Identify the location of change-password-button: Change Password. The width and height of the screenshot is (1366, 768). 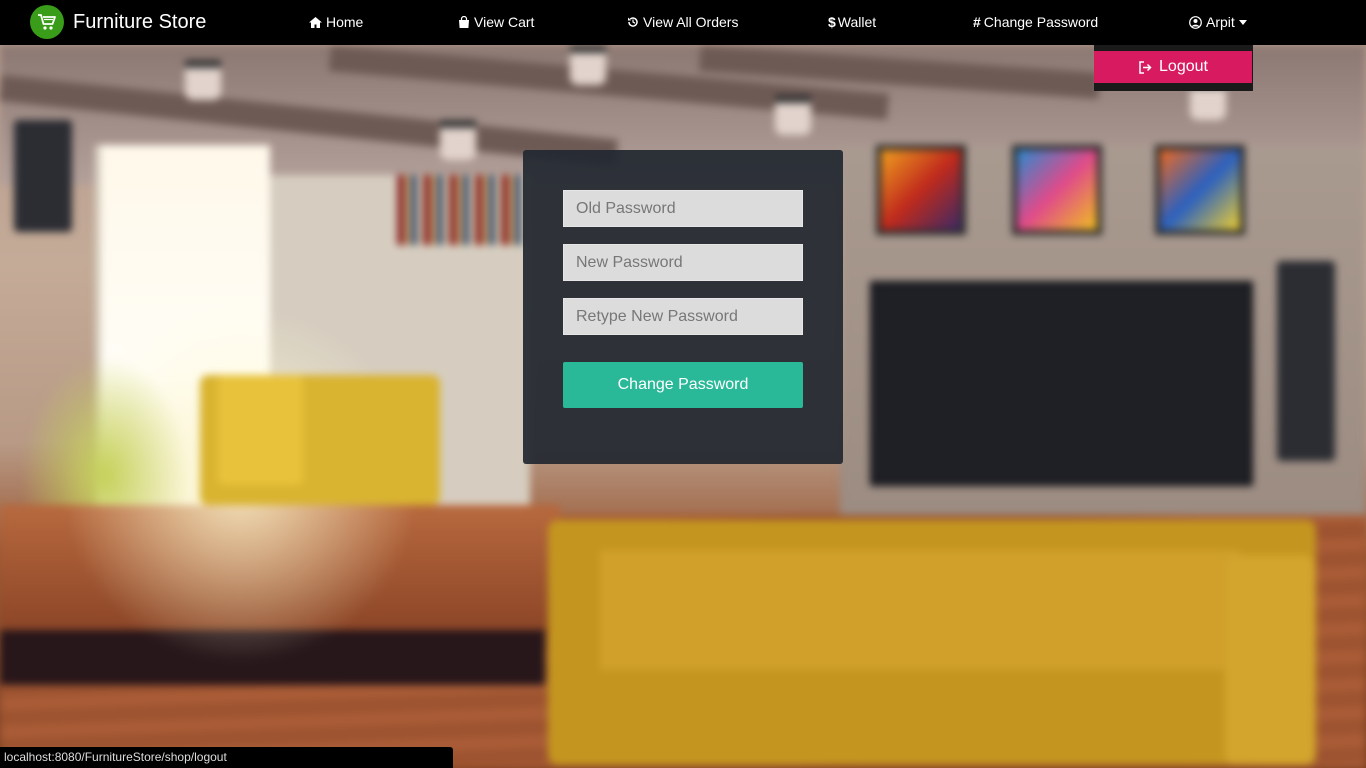
(683, 385).